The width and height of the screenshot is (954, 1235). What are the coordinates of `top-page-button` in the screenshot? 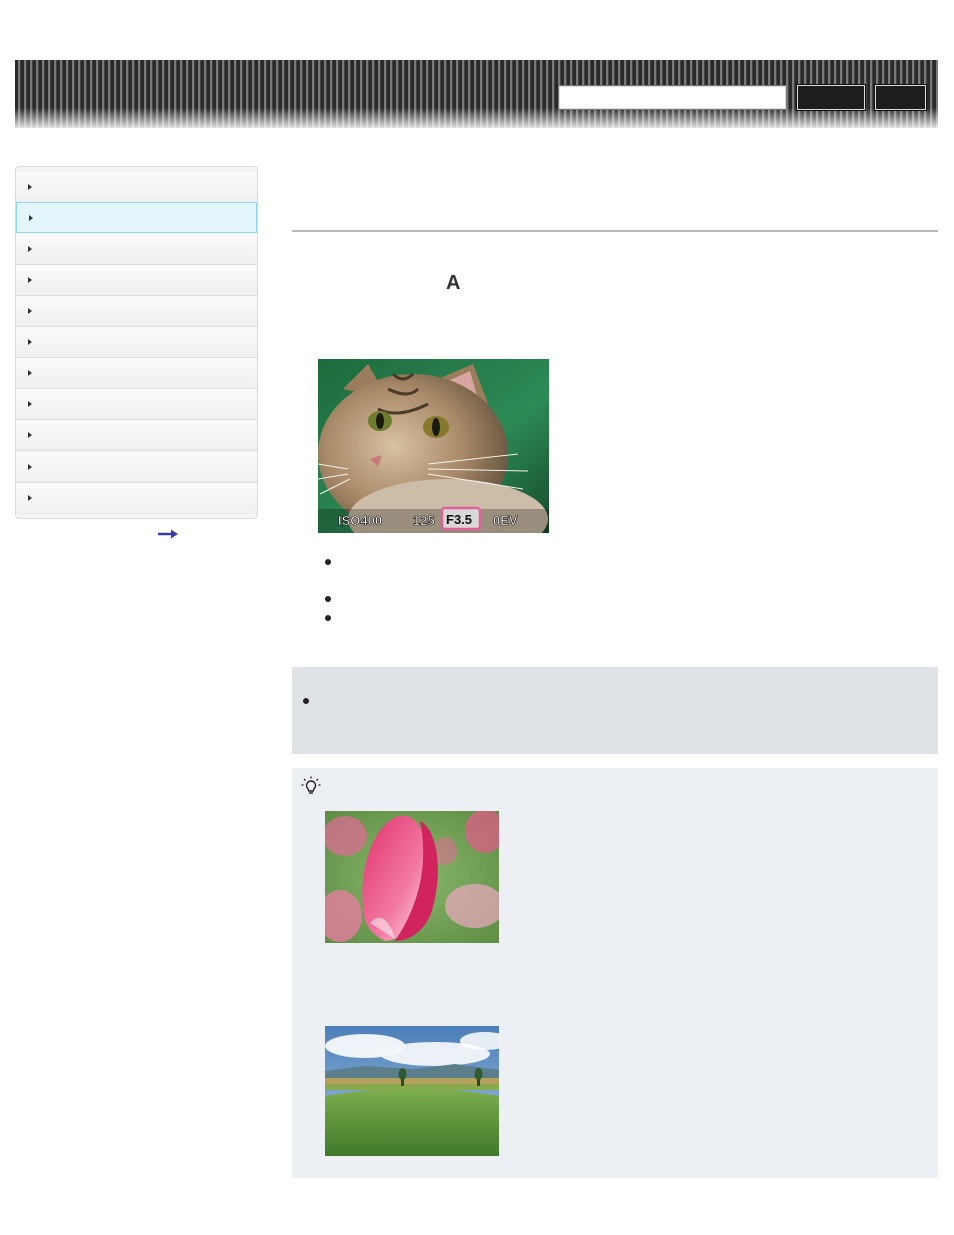 It's located at (900, 97).